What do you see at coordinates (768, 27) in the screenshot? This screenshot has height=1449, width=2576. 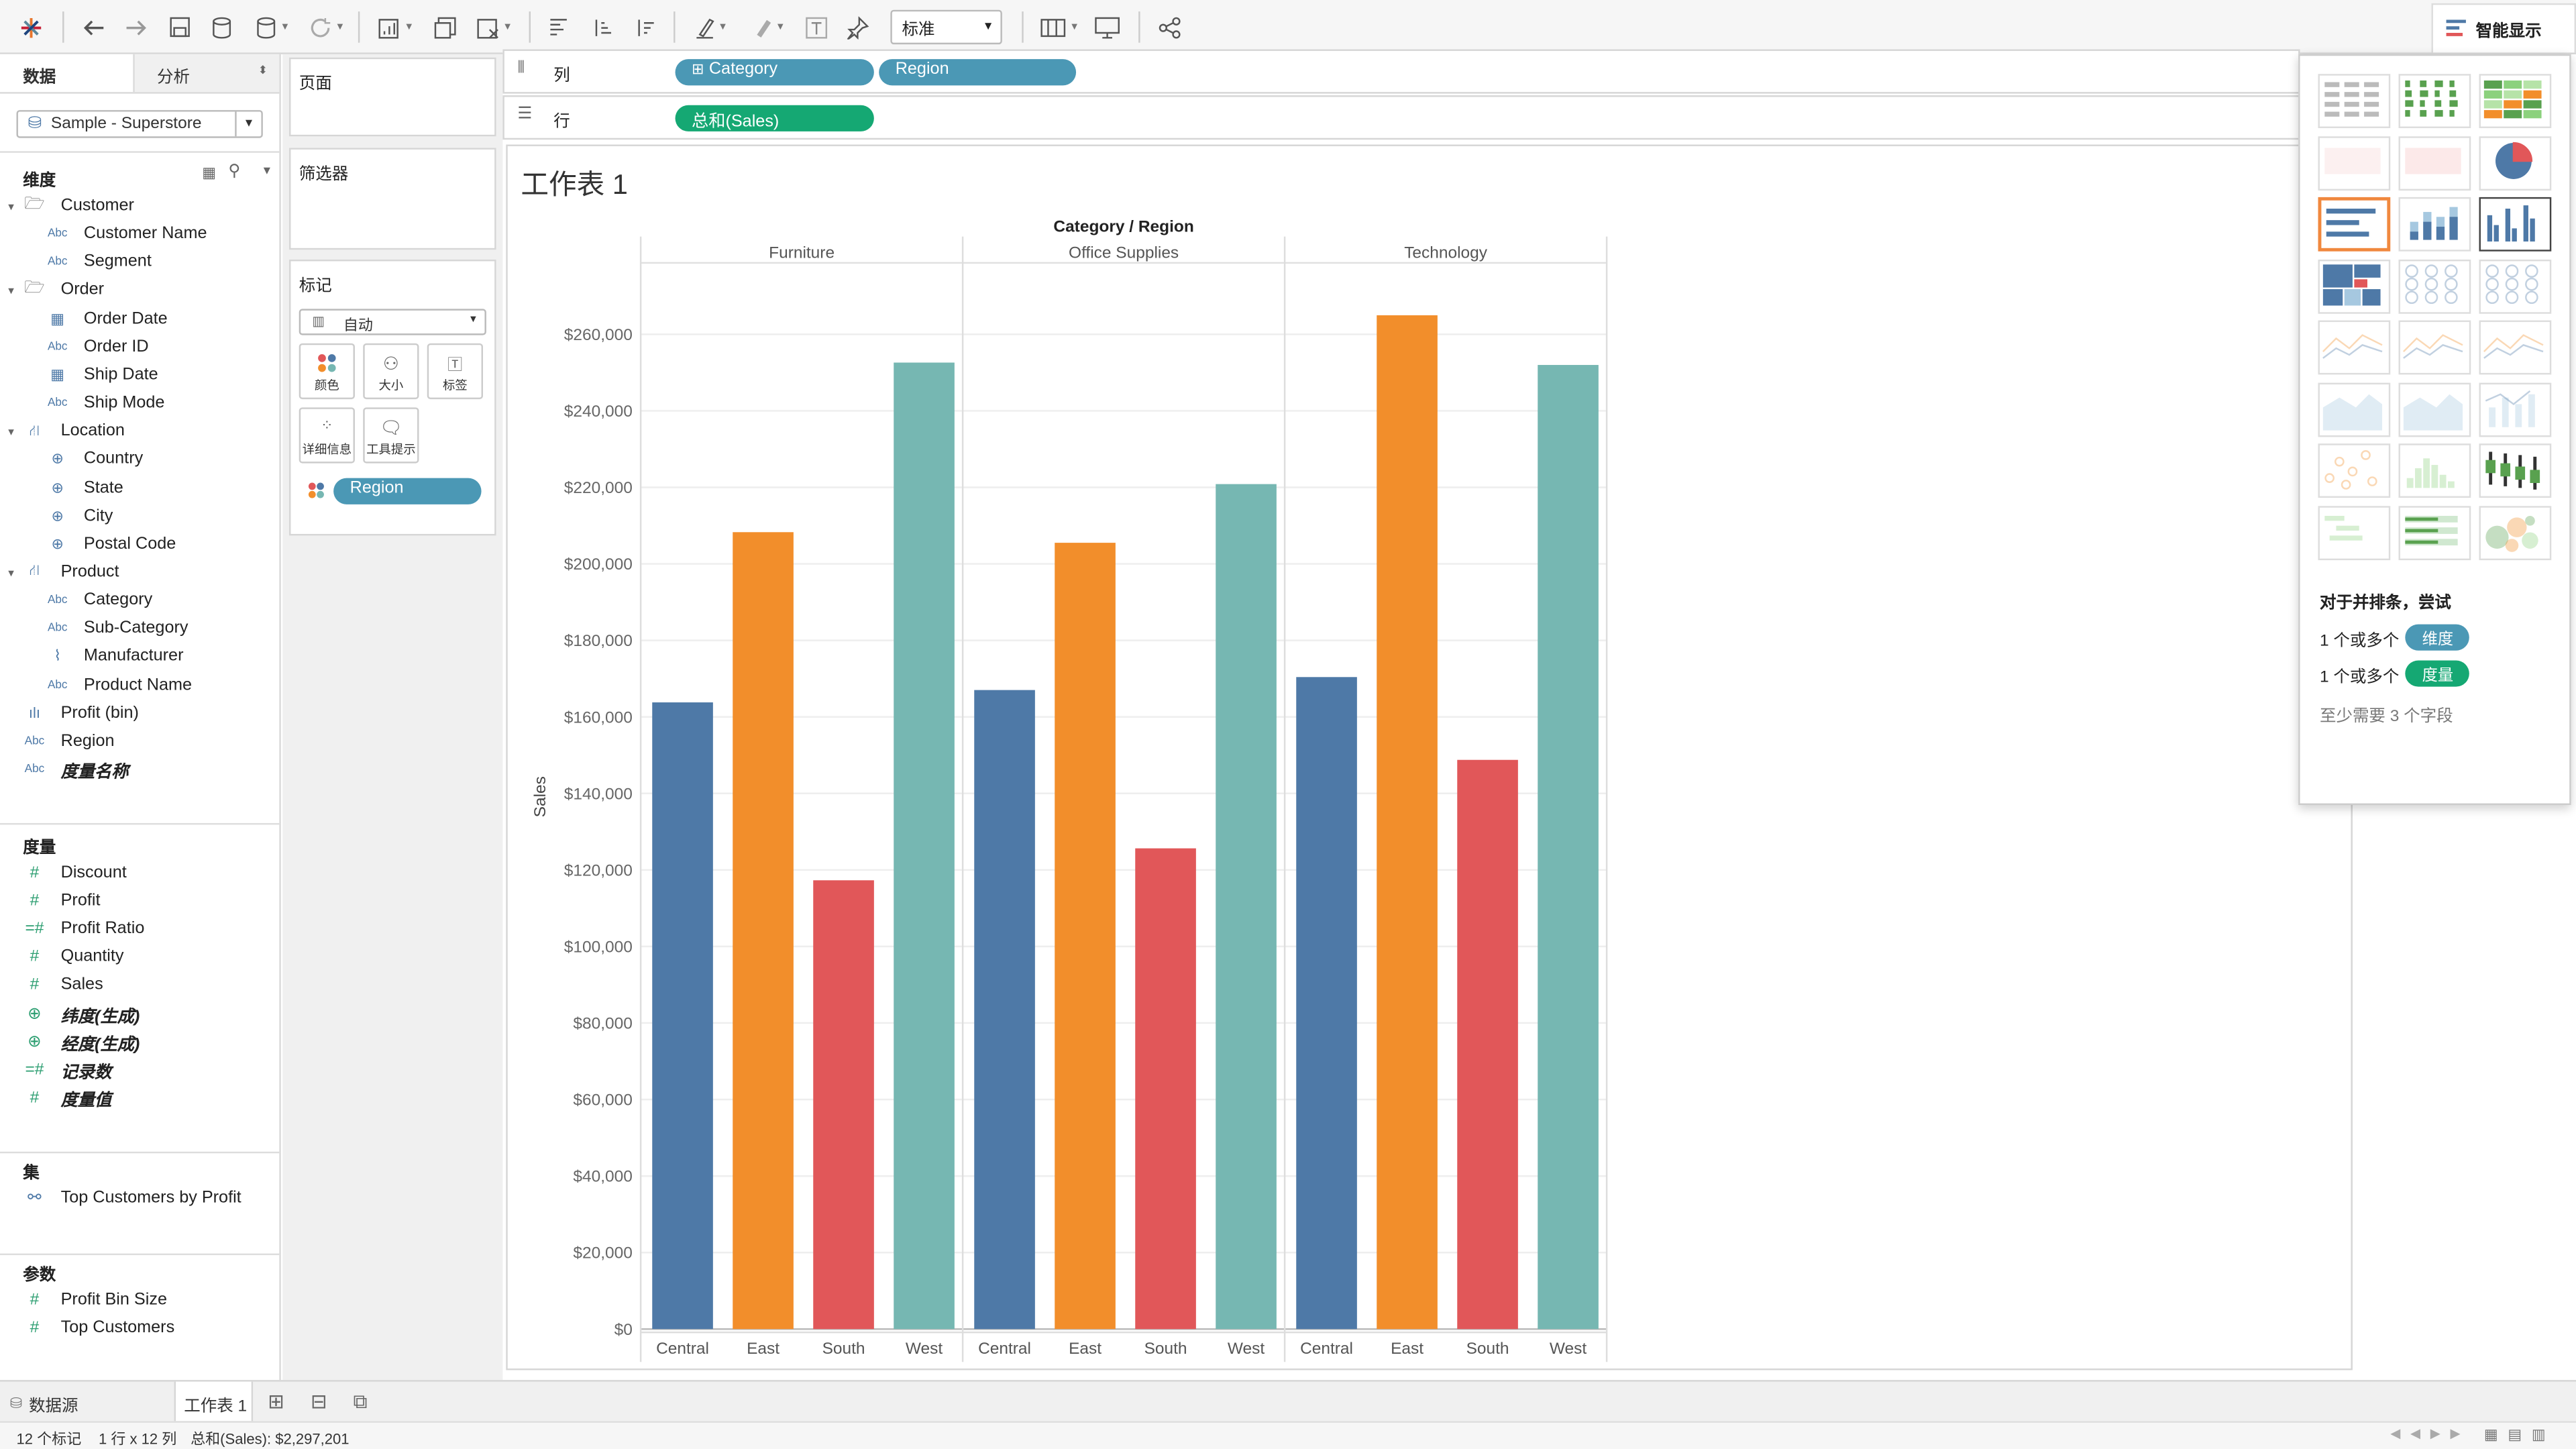 I see `group-members-icon: ▼` at bounding box center [768, 27].